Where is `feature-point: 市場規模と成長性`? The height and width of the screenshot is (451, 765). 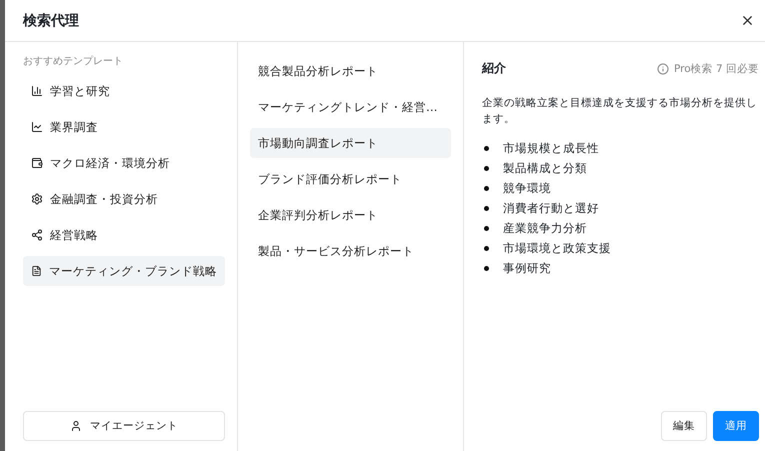
feature-point: 市場規模と成長性 is located at coordinates (551, 148).